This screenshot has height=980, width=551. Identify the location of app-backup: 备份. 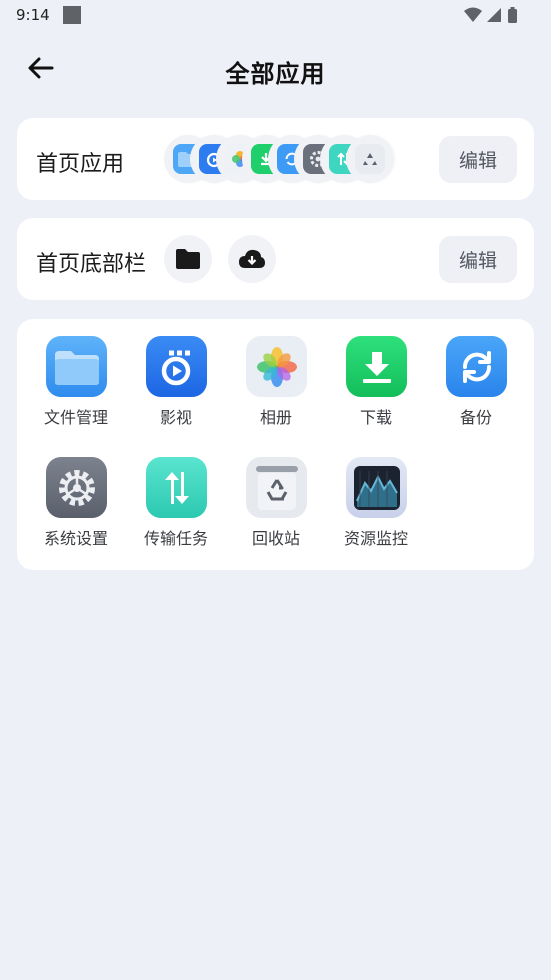
(476, 391).